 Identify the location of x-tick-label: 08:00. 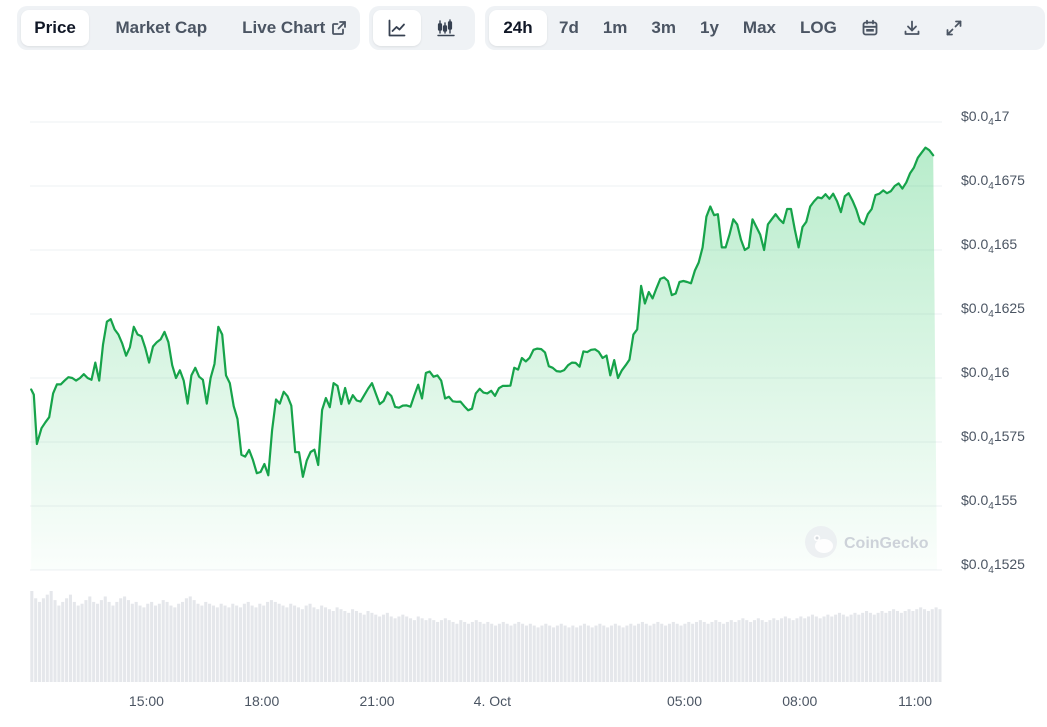
(799, 701).